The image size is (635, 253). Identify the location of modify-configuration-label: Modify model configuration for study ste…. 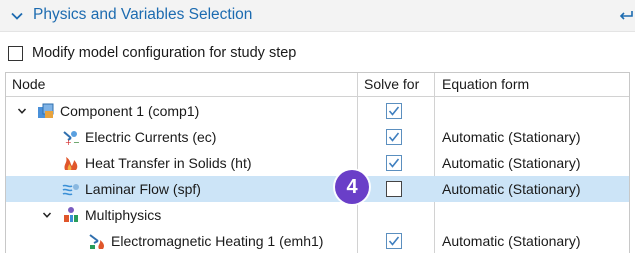
(164, 53).